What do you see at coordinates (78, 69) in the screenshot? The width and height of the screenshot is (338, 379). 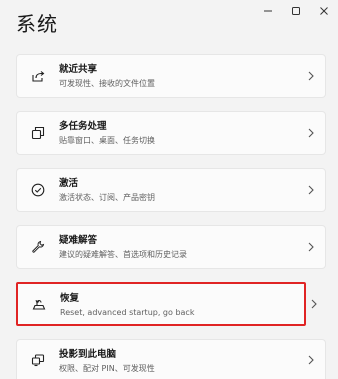 I see `item-label: 就近共享` at bounding box center [78, 69].